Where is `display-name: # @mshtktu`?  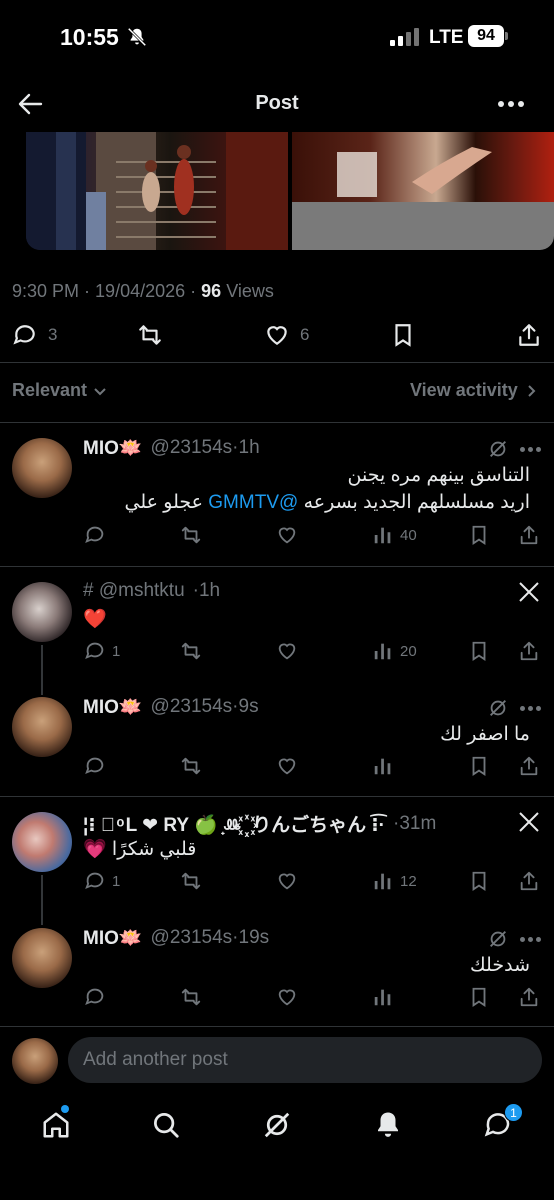 display-name: # @mshtktu is located at coordinates (134, 591).